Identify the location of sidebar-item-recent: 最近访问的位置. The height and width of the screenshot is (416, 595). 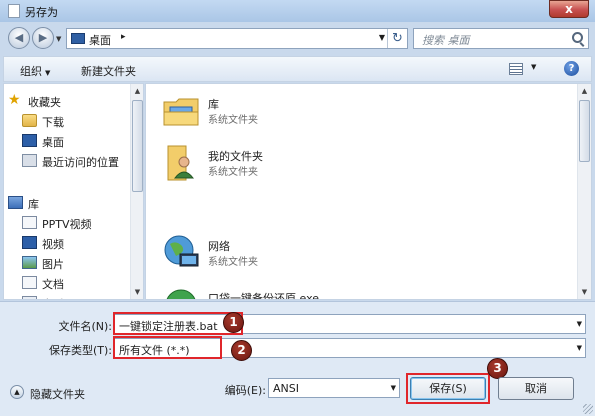
(77, 161).